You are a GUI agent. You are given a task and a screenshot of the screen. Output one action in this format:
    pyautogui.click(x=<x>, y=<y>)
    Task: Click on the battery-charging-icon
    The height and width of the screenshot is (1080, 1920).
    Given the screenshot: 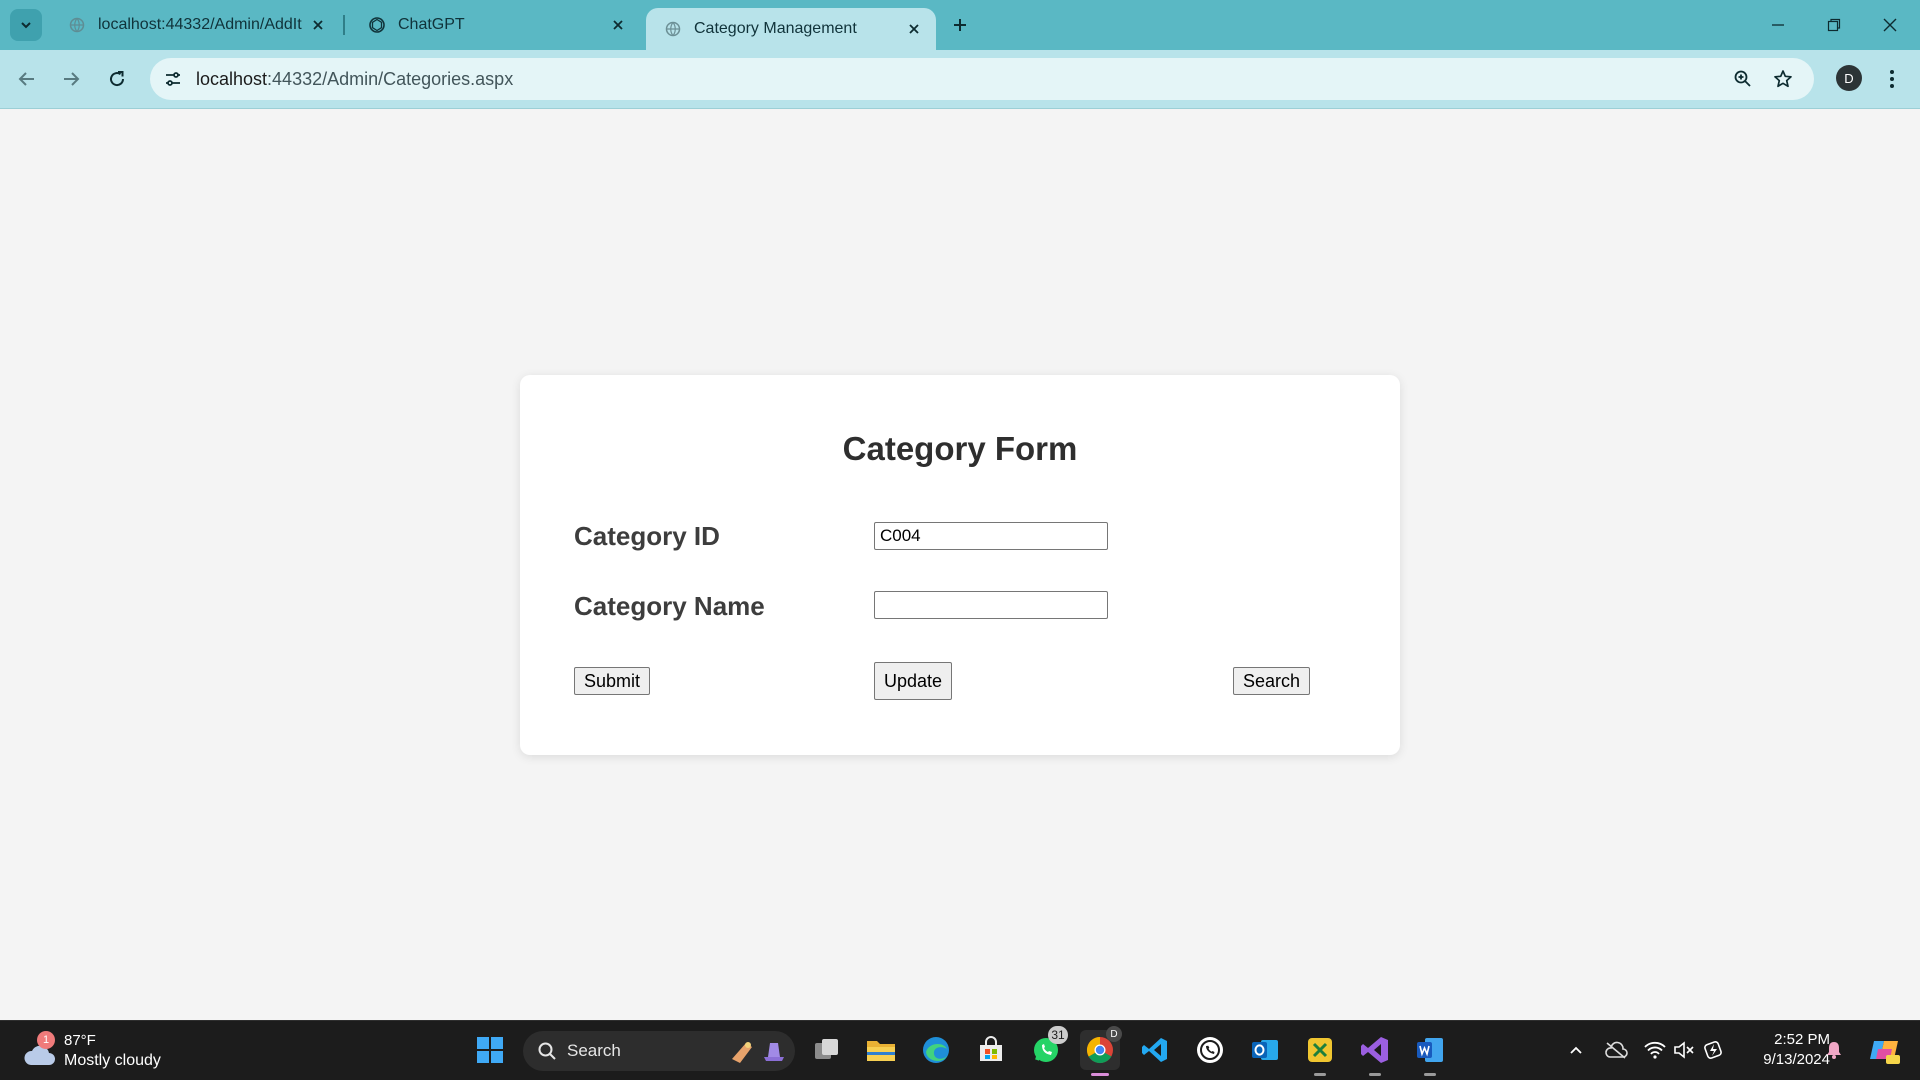 What is the action you would take?
    pyautogui.click(x=1713, y=1050)
    